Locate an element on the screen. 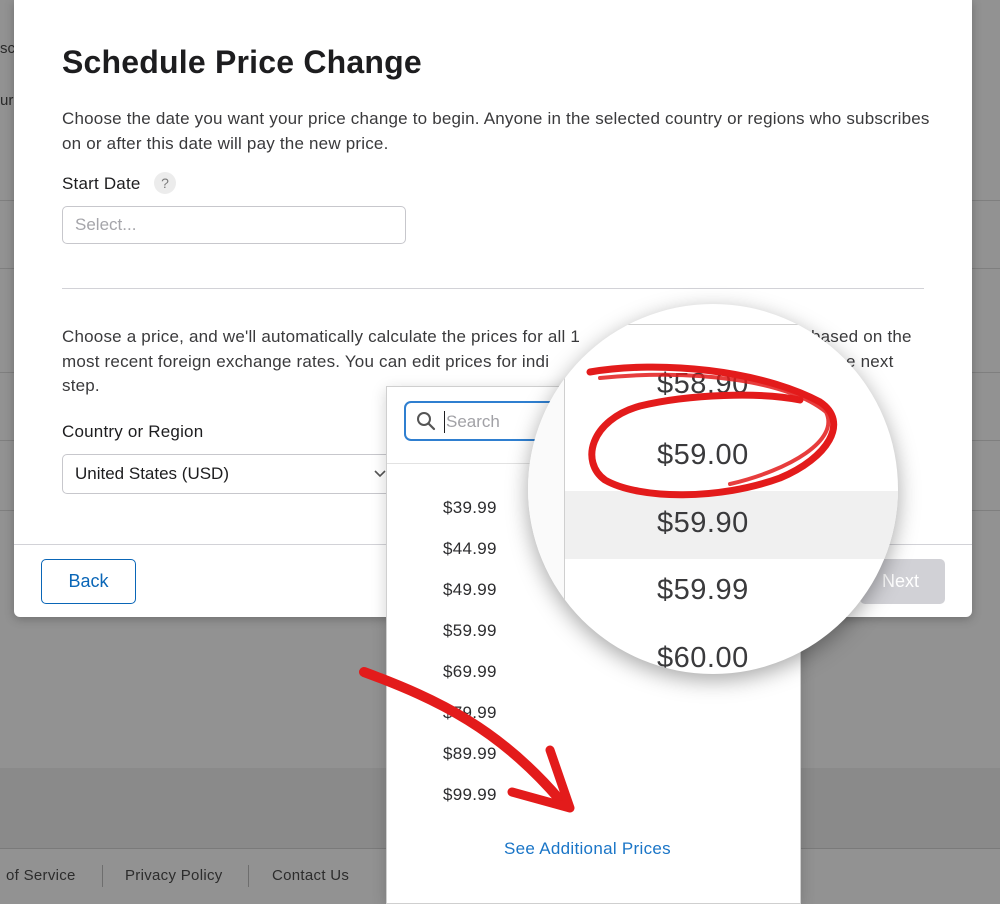 The height and width of the screenshot is (904, 1000). search-placeholder: Search is located at coordinates (473, 421).